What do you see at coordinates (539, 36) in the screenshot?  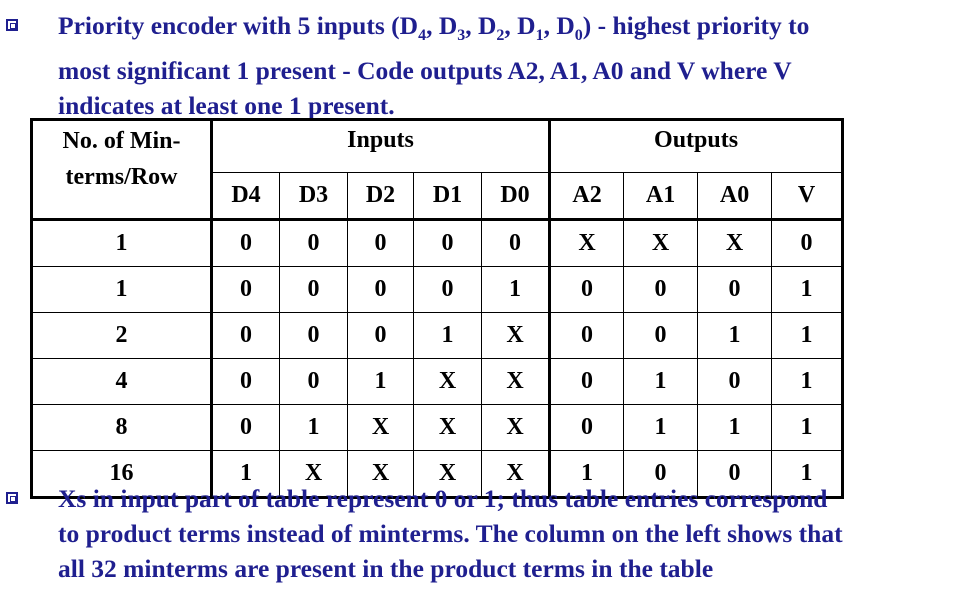 I see `subscript: 1` at bounding box center [539, 36].